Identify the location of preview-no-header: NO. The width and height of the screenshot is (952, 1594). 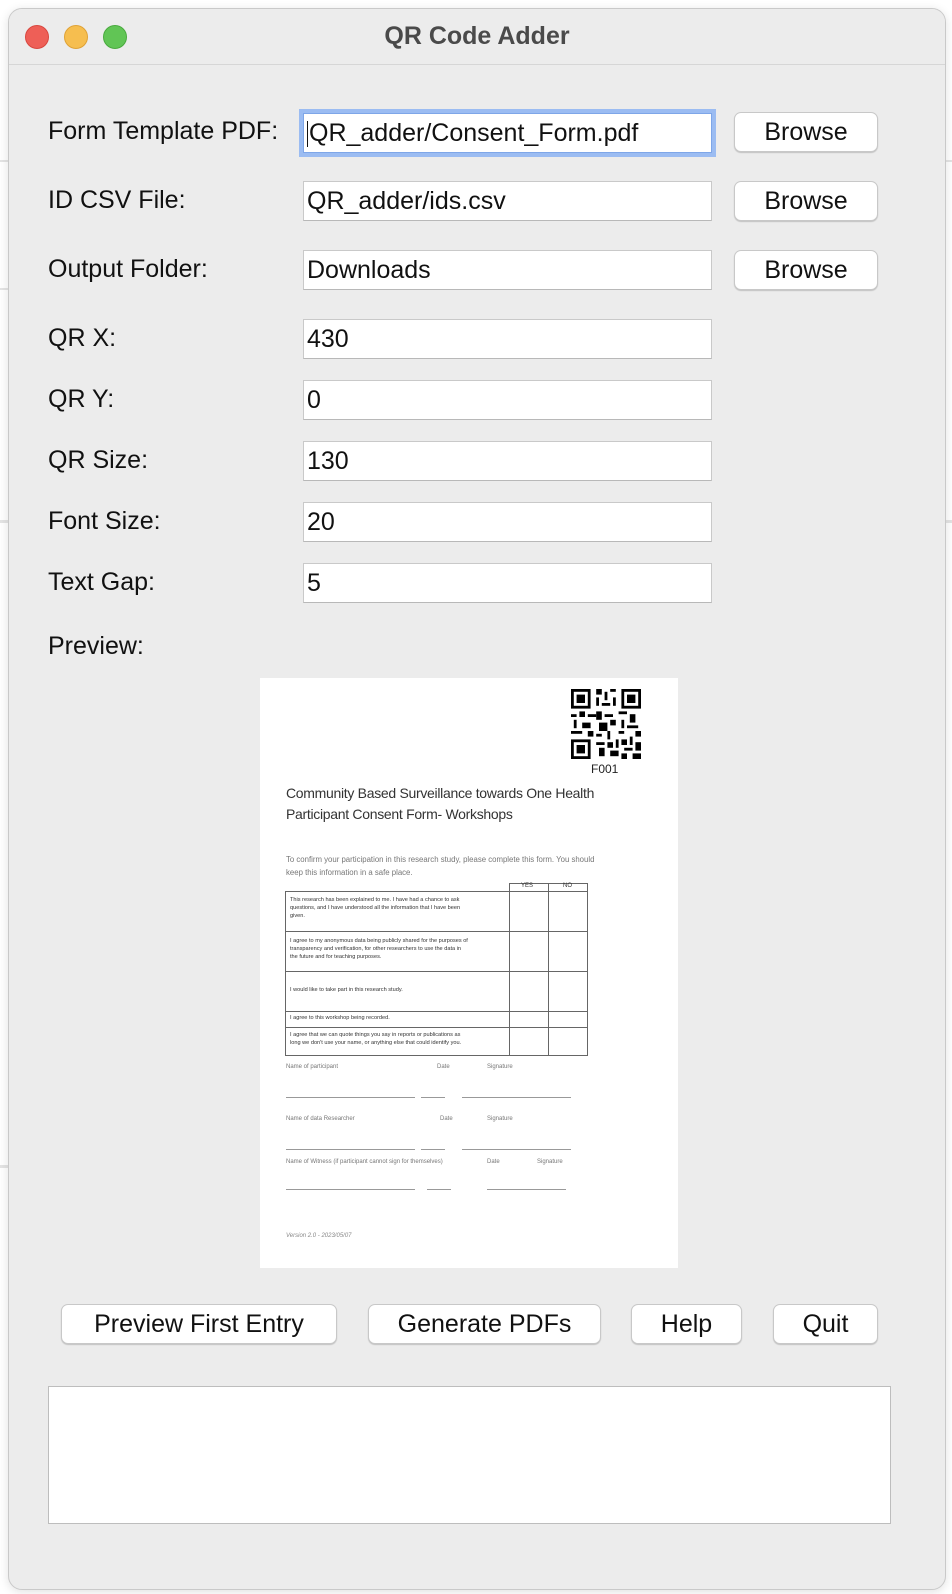
(567, 886).